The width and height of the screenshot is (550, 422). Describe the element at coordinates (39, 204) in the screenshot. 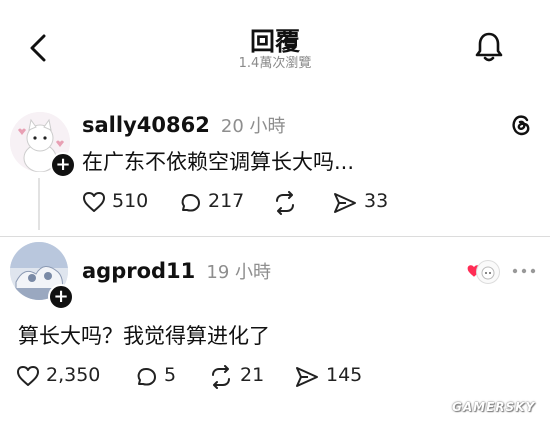

I see `thread-connector-line` at that location.